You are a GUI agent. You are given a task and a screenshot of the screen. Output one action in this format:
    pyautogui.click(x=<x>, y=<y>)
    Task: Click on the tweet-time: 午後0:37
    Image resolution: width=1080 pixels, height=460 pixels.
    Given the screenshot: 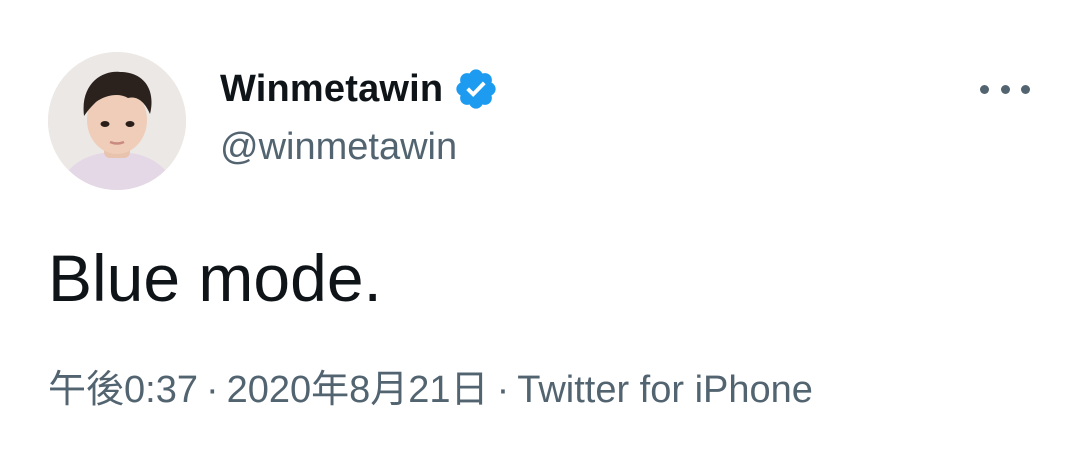 What is the action you would take?
    pyautogui.click(x=123, y=390)
    